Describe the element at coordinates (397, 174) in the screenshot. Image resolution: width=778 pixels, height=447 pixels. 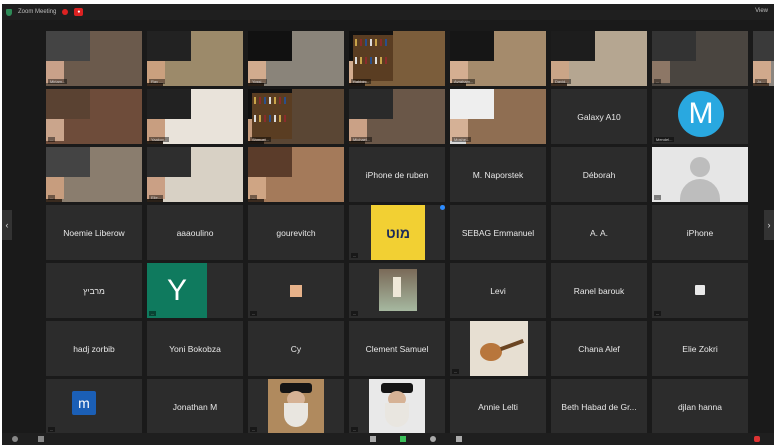
I see `participant-tile: iPhone de ruben` at that location.